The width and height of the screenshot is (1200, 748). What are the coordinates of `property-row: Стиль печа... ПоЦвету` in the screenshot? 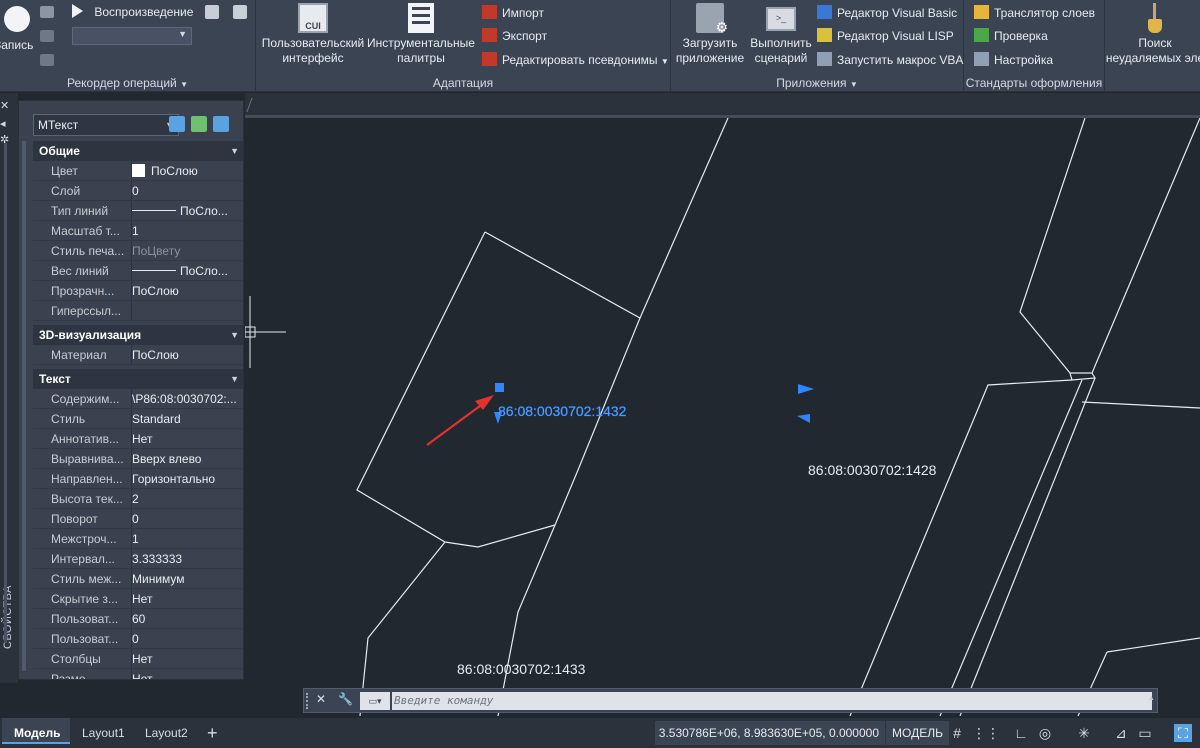 It's located at (138, 251).